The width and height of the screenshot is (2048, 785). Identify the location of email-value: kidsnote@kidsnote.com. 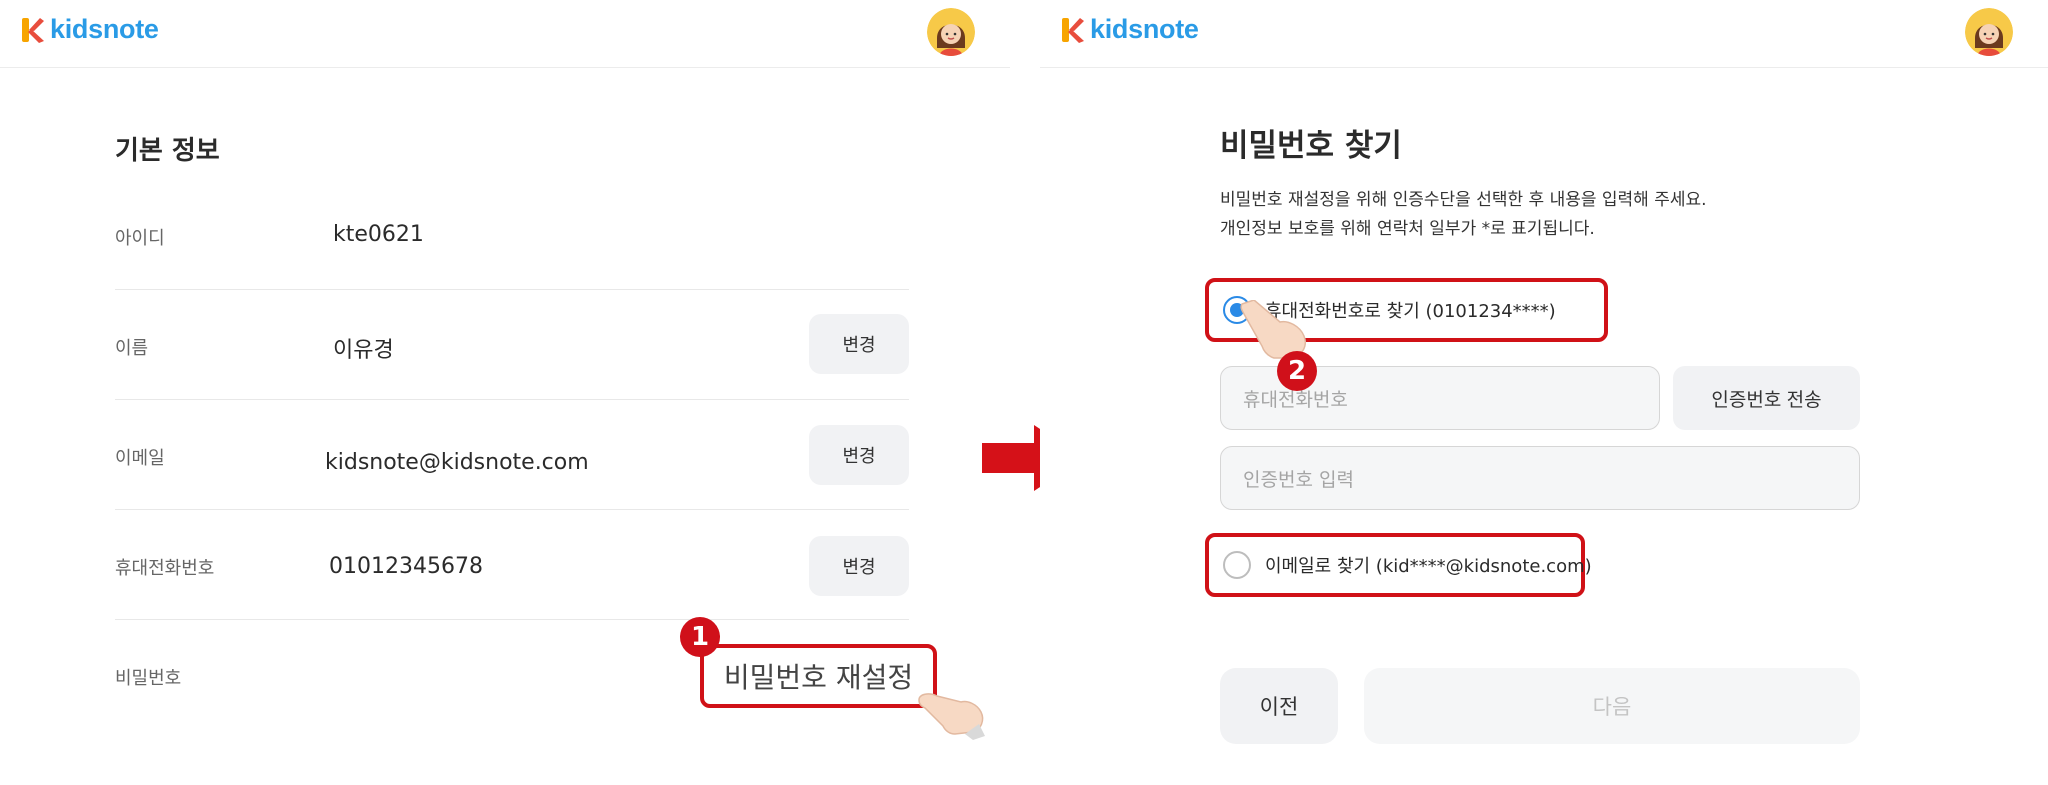
(457, 462).